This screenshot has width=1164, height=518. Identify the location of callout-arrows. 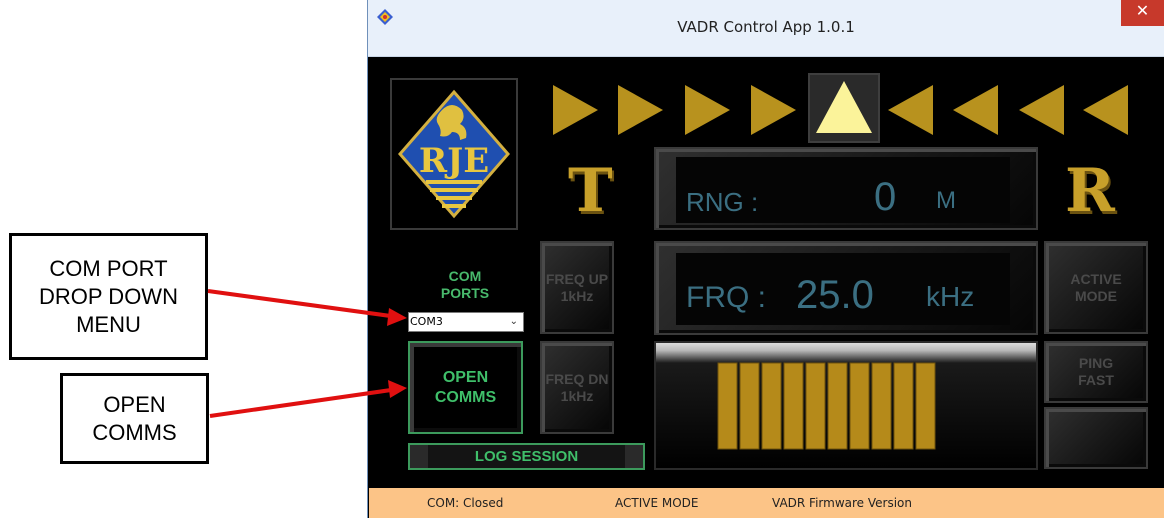
(307, 353).